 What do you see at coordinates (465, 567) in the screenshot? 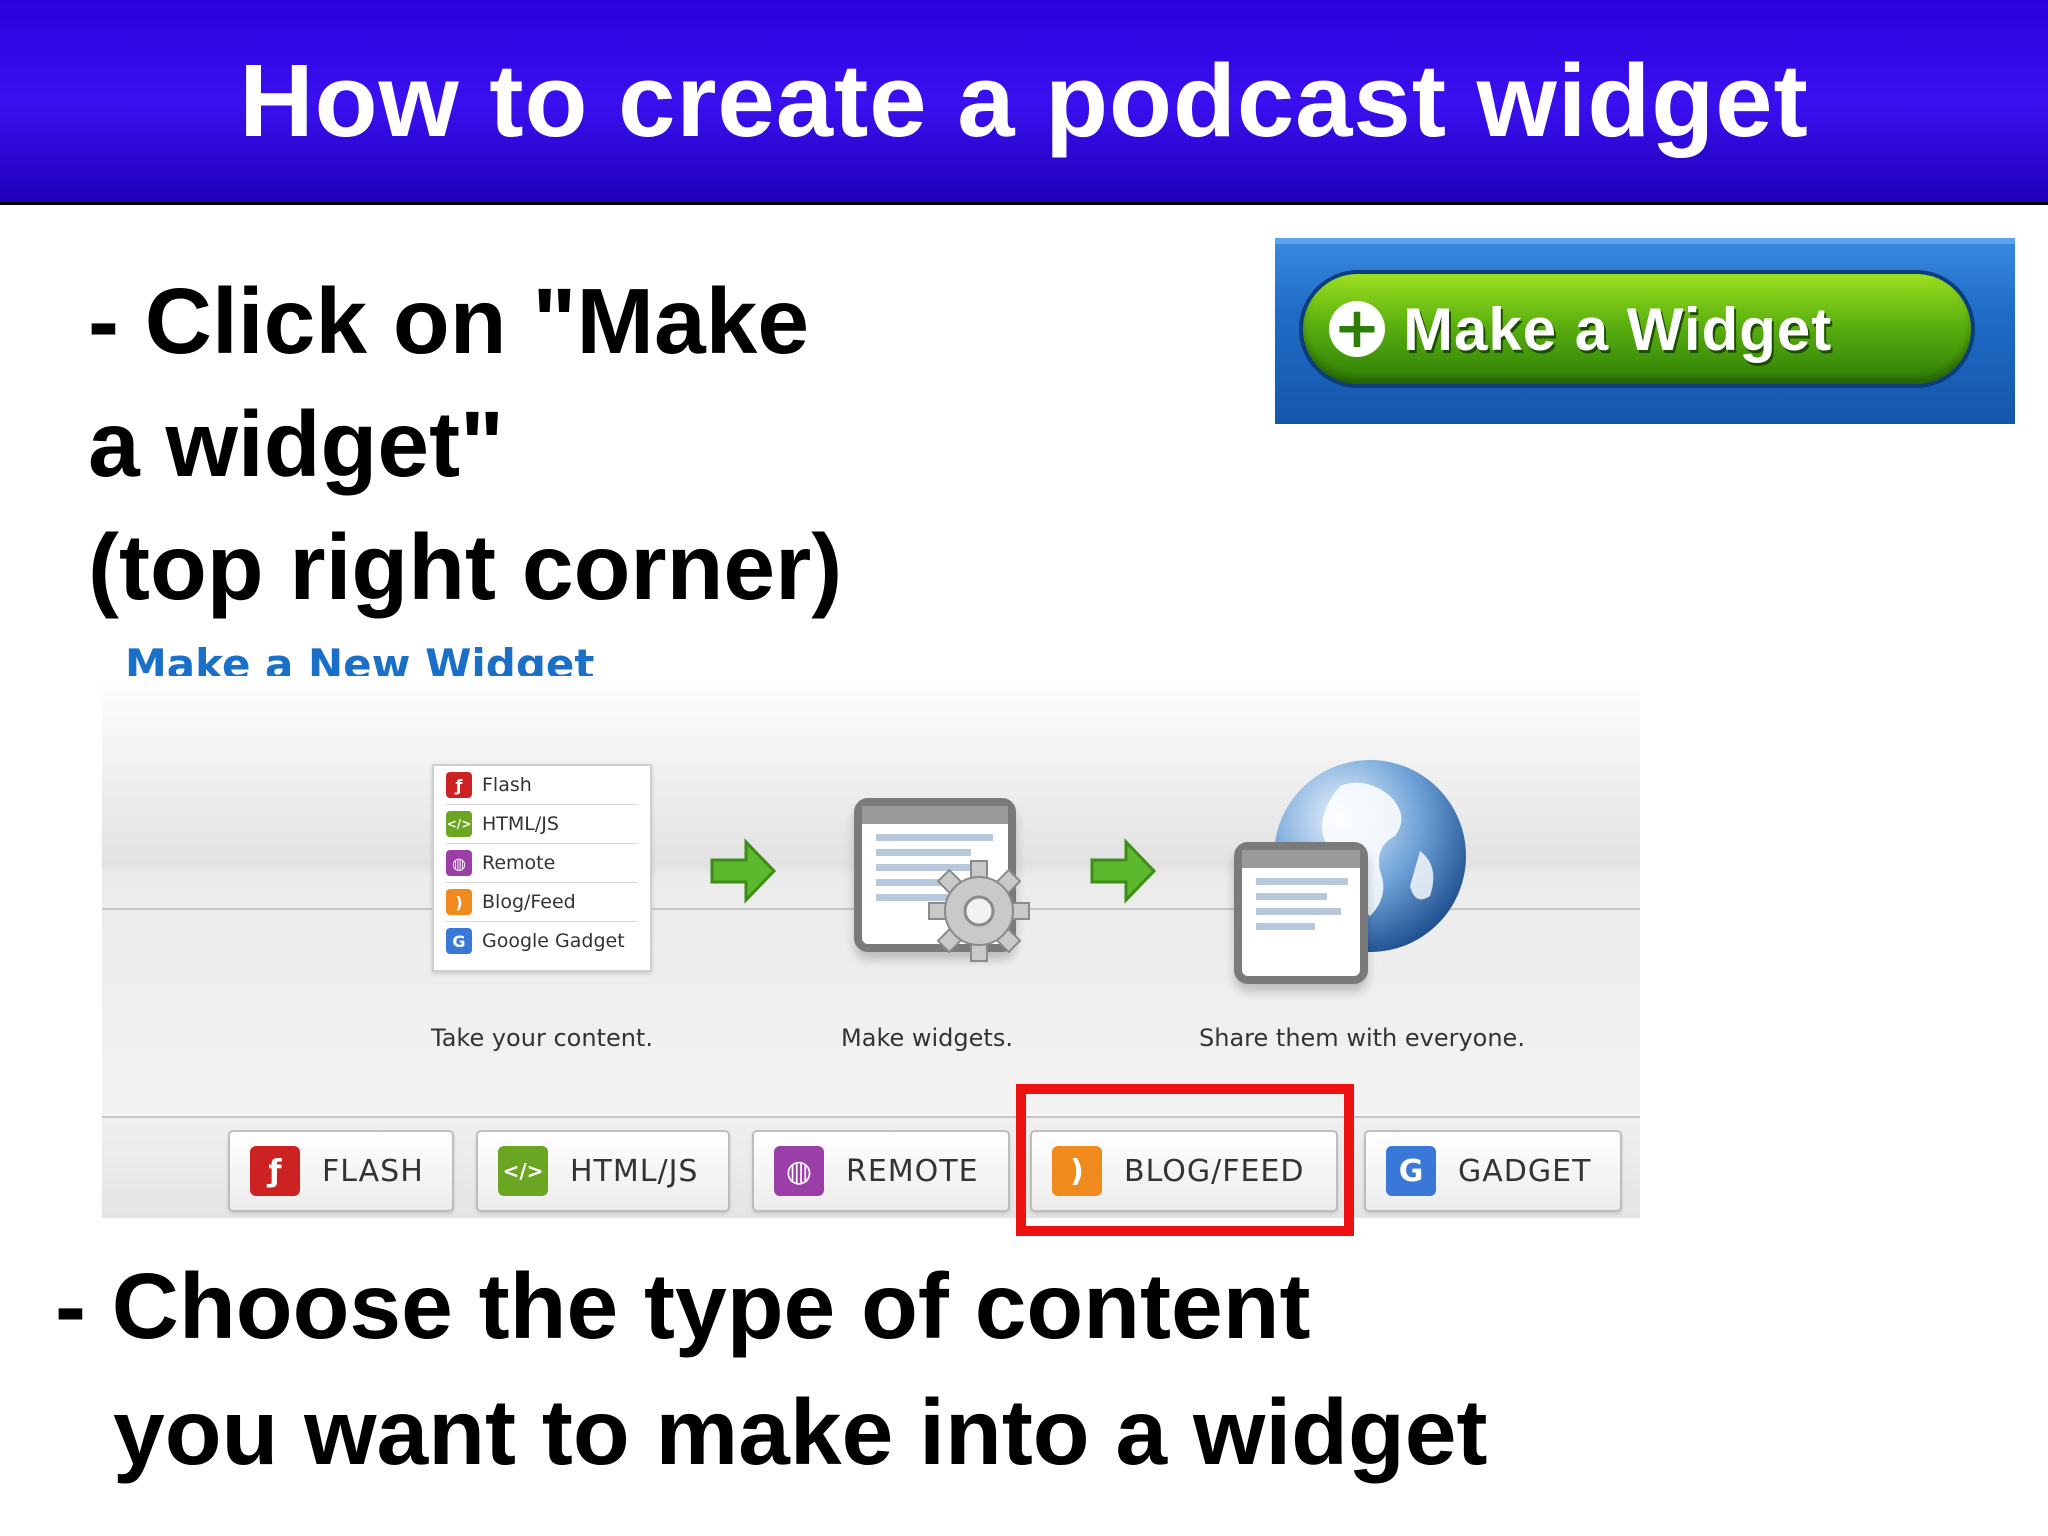
I see `step-one-line: (top right corner)` at bounding box center [465, 567].